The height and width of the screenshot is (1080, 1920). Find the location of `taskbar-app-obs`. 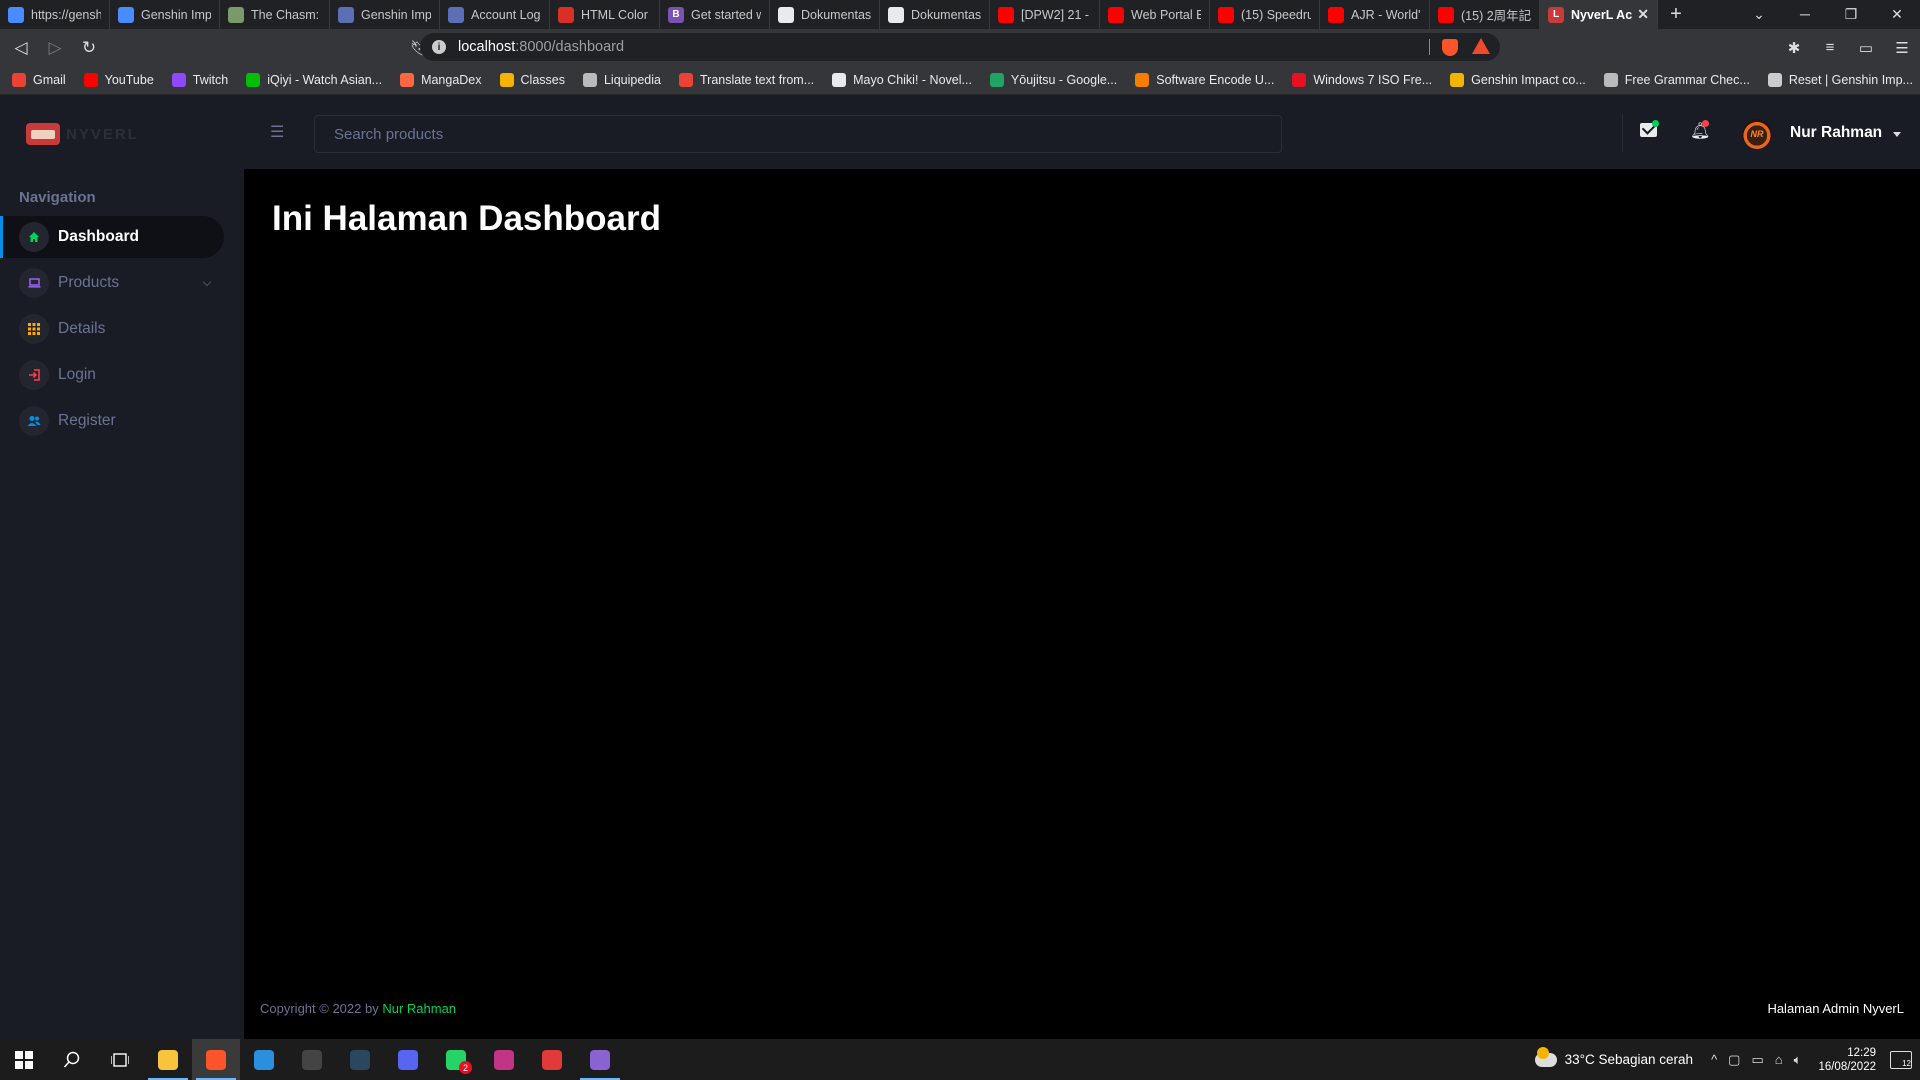

taskbar-app-obs is located at coordinates (312, 1059).